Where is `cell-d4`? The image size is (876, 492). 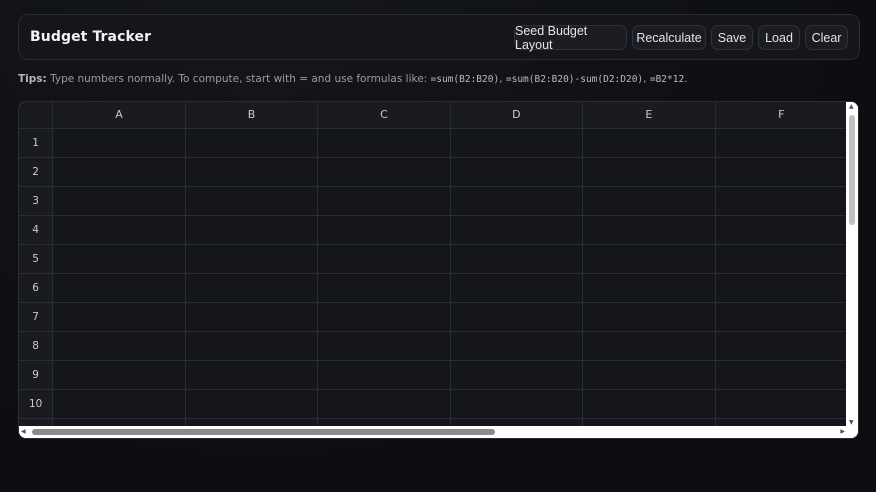
cell-d4 is located at coordinates (517, 230).